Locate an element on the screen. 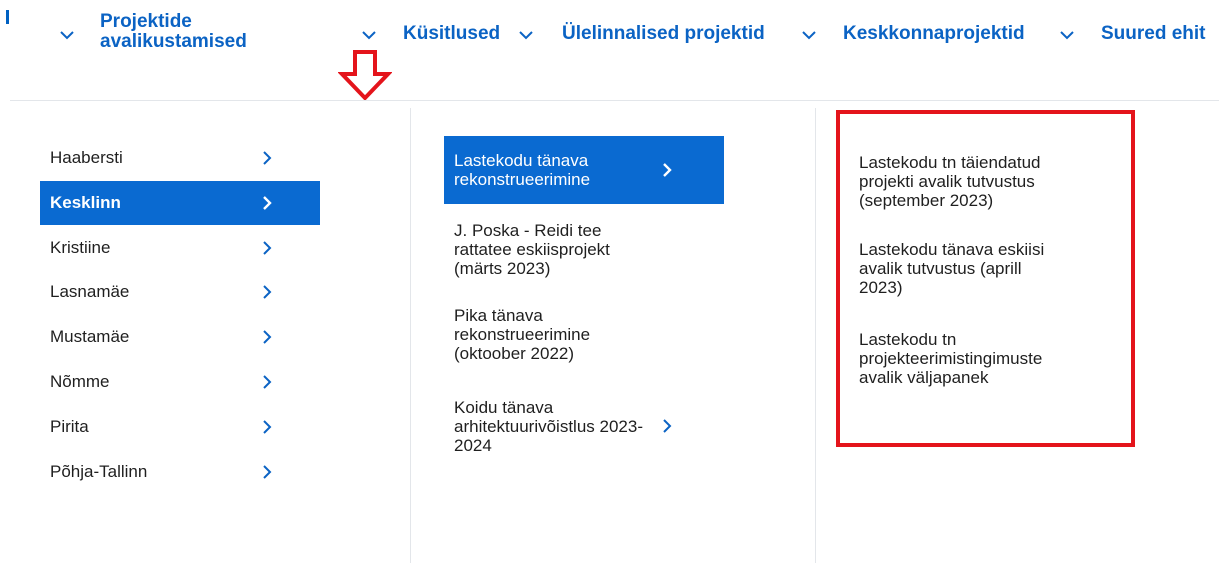 The image size is (1219, 563). district-item-pohja-tallinn: Põhja-Tallinn is located at coordinates (180, 472).